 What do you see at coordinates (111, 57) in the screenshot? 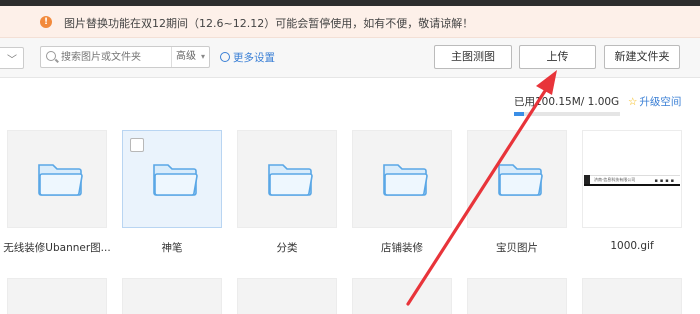
I see `search-input` at bounding box center [111, 57].